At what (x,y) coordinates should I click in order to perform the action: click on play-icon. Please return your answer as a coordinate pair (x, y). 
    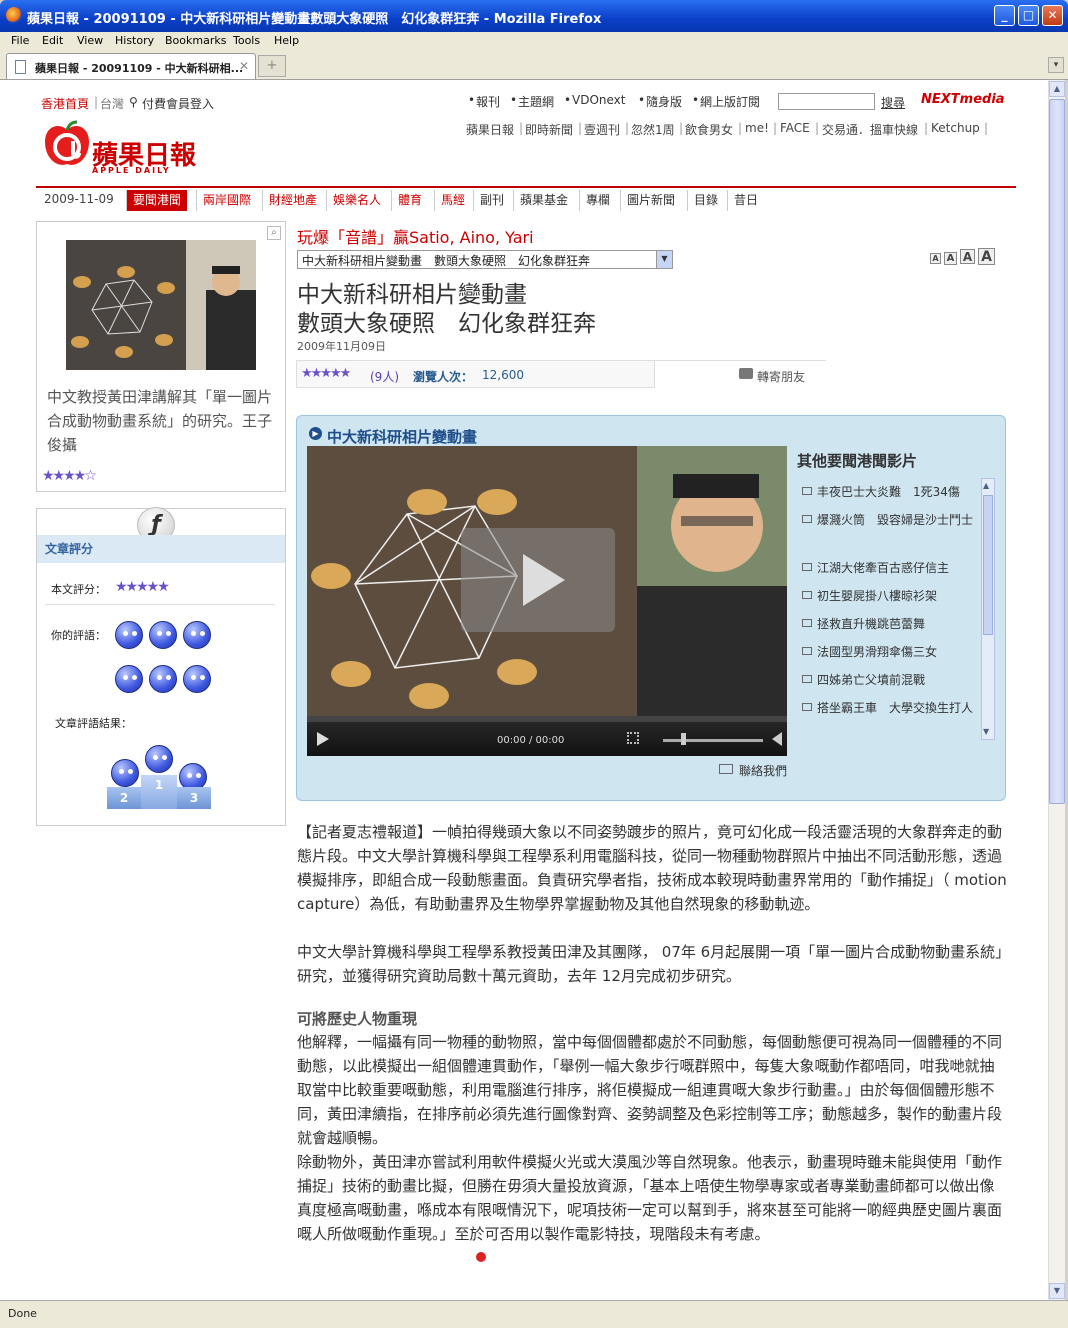
    Looking at the image, I should click on (323, 739).